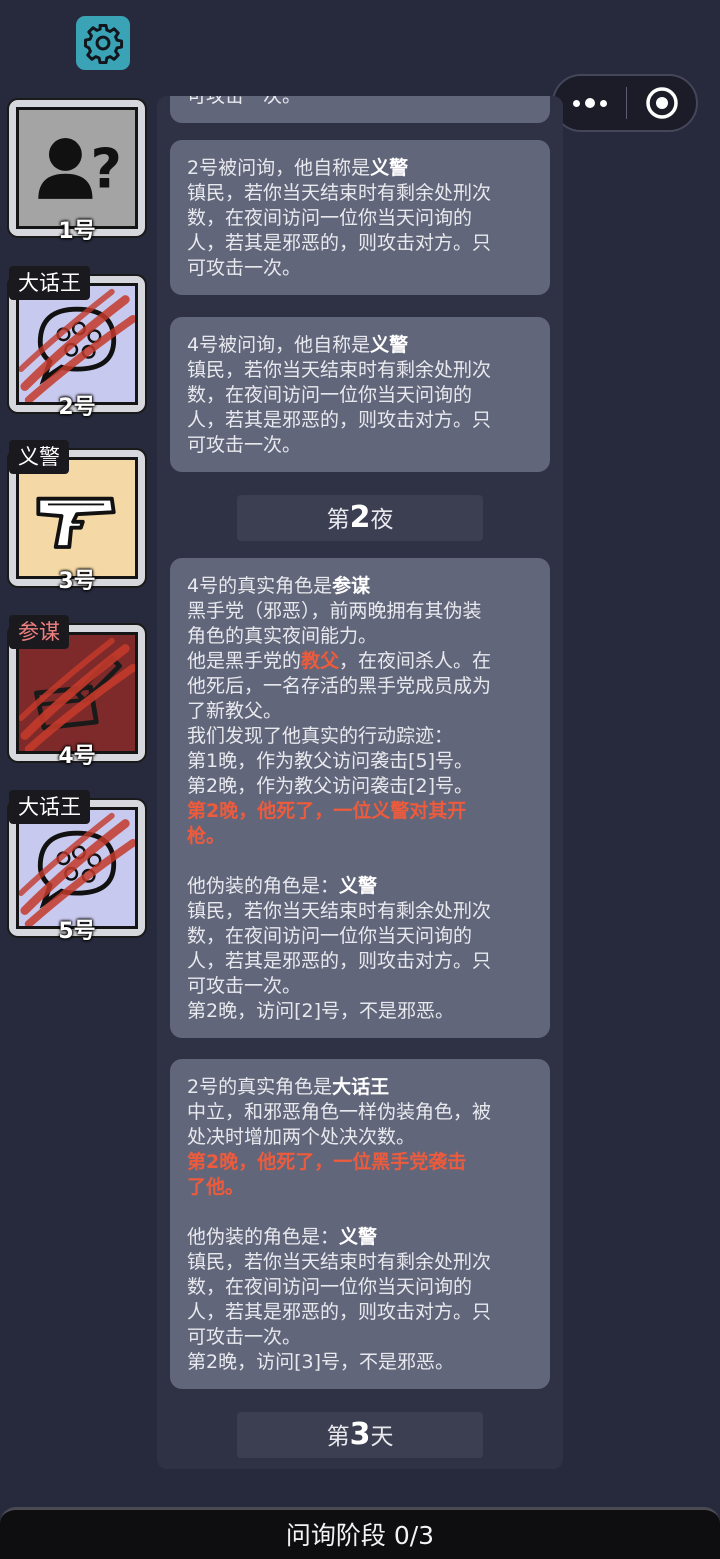 Image resolution: width=720 pixels, height=1559 pixels. What do you see at coordinates (39, 632) in the screenshot?
I see `role-tag: 参谋` at bounding box center [39, 632].